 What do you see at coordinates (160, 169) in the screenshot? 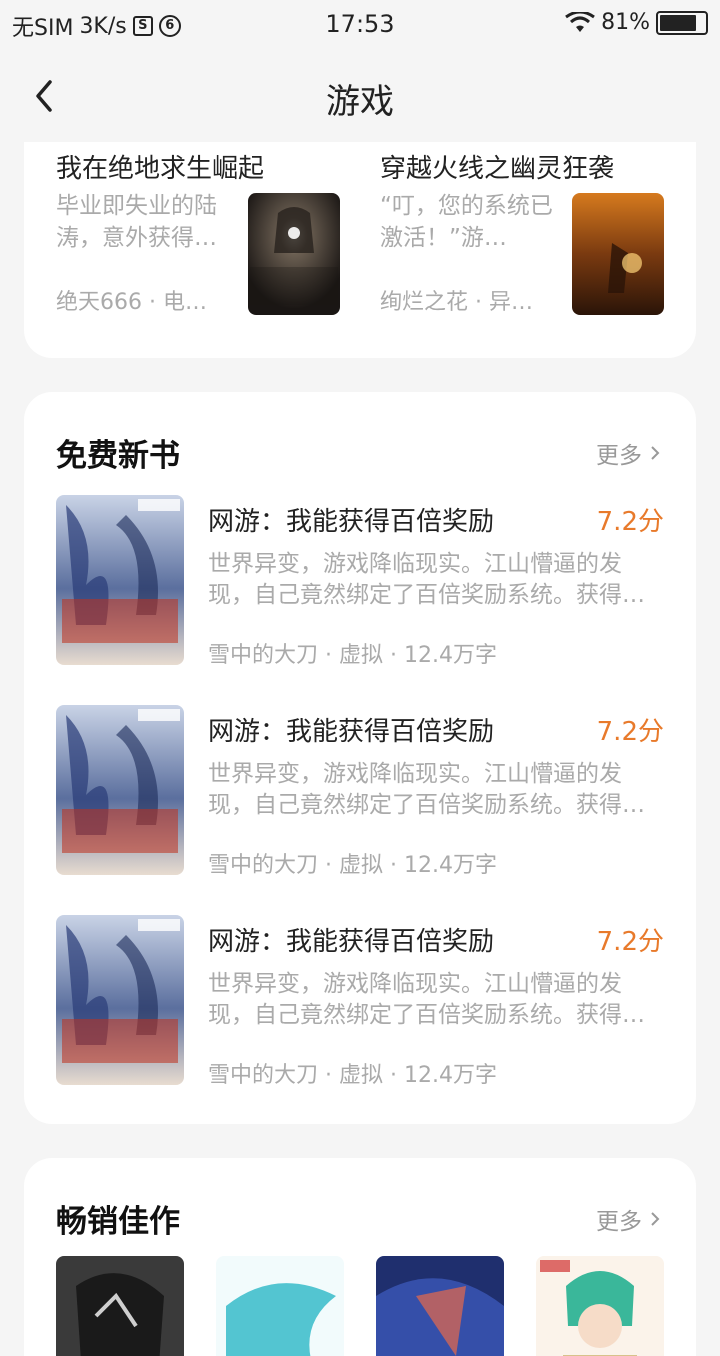
I see `book-title: 我在绝地求生崛起` at bounding box center [160, 169].